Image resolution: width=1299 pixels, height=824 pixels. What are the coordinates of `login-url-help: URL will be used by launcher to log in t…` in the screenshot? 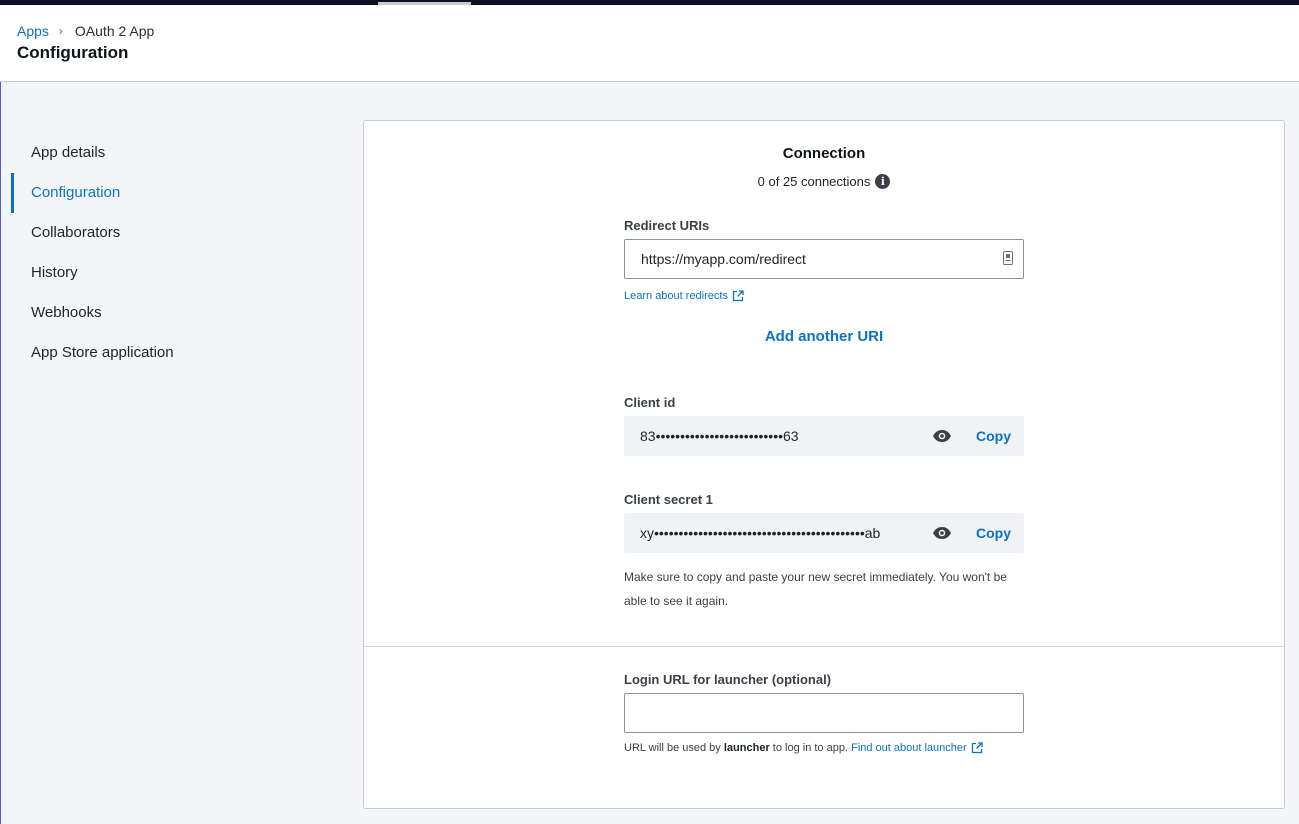 It's located at (824, 748).